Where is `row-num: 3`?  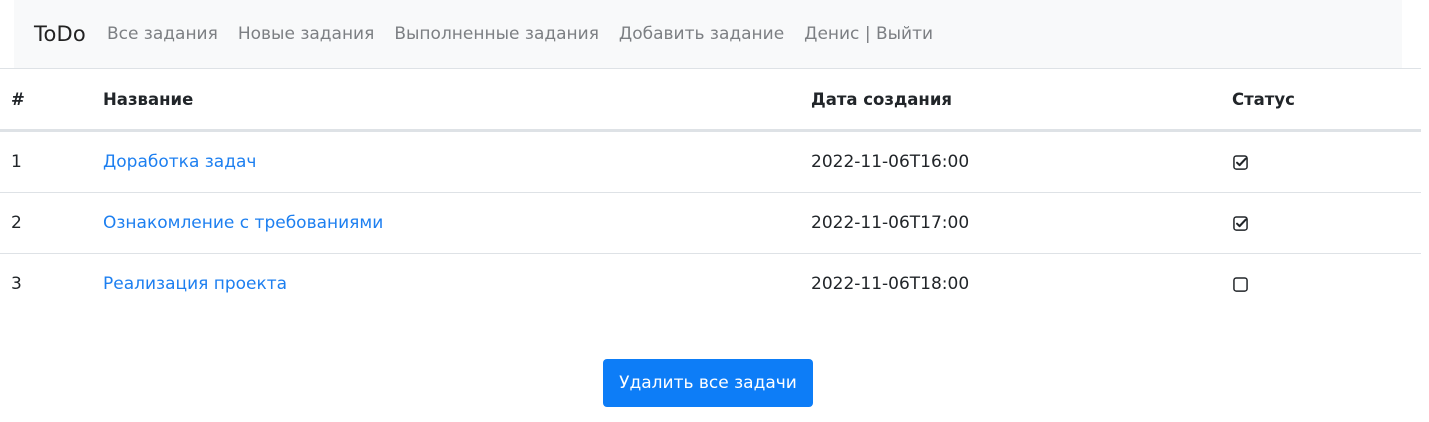 row-num: 3 is located at coordinates (16, 284).